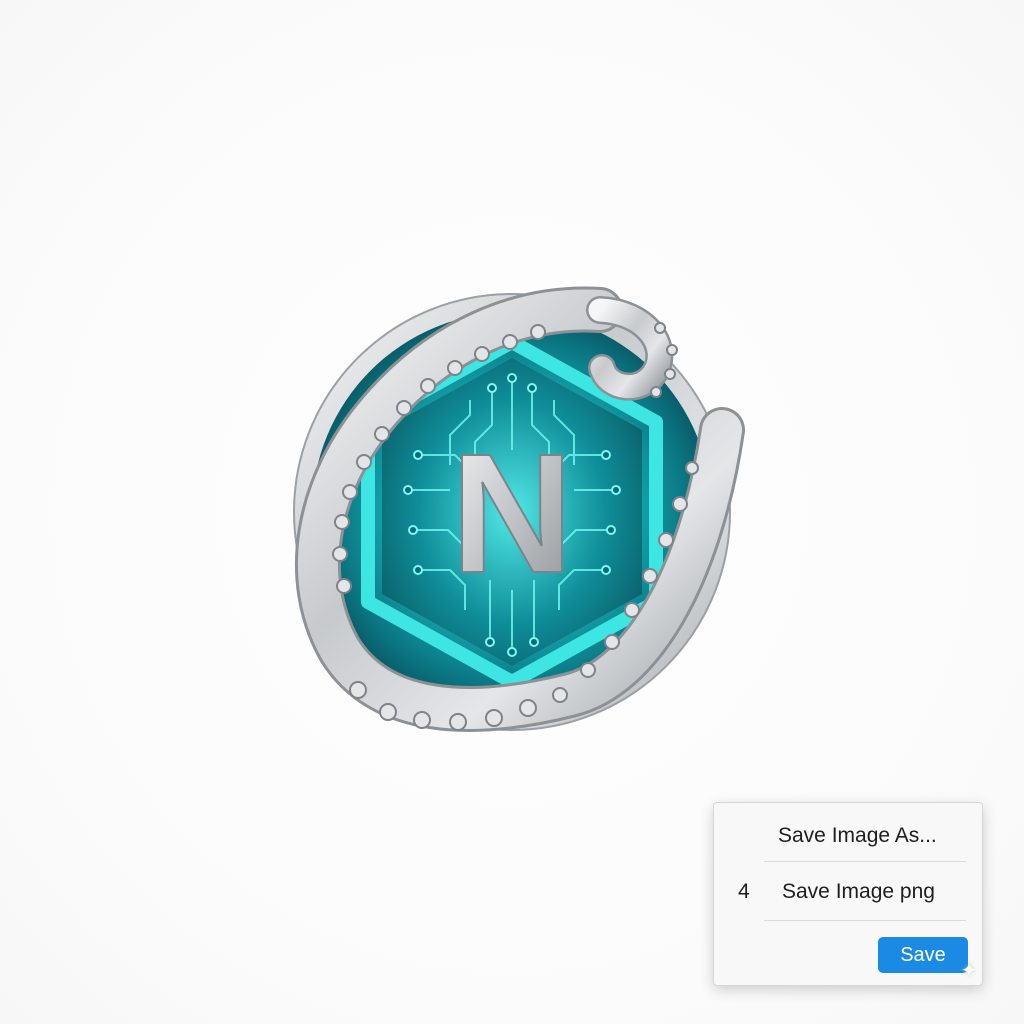 The height and width of the screenshot is (1024, 1024). What do you see at coordinates (744, 891) in the screenshot?
I see `menu-item-number: 4` at bounding box center [744, 891].